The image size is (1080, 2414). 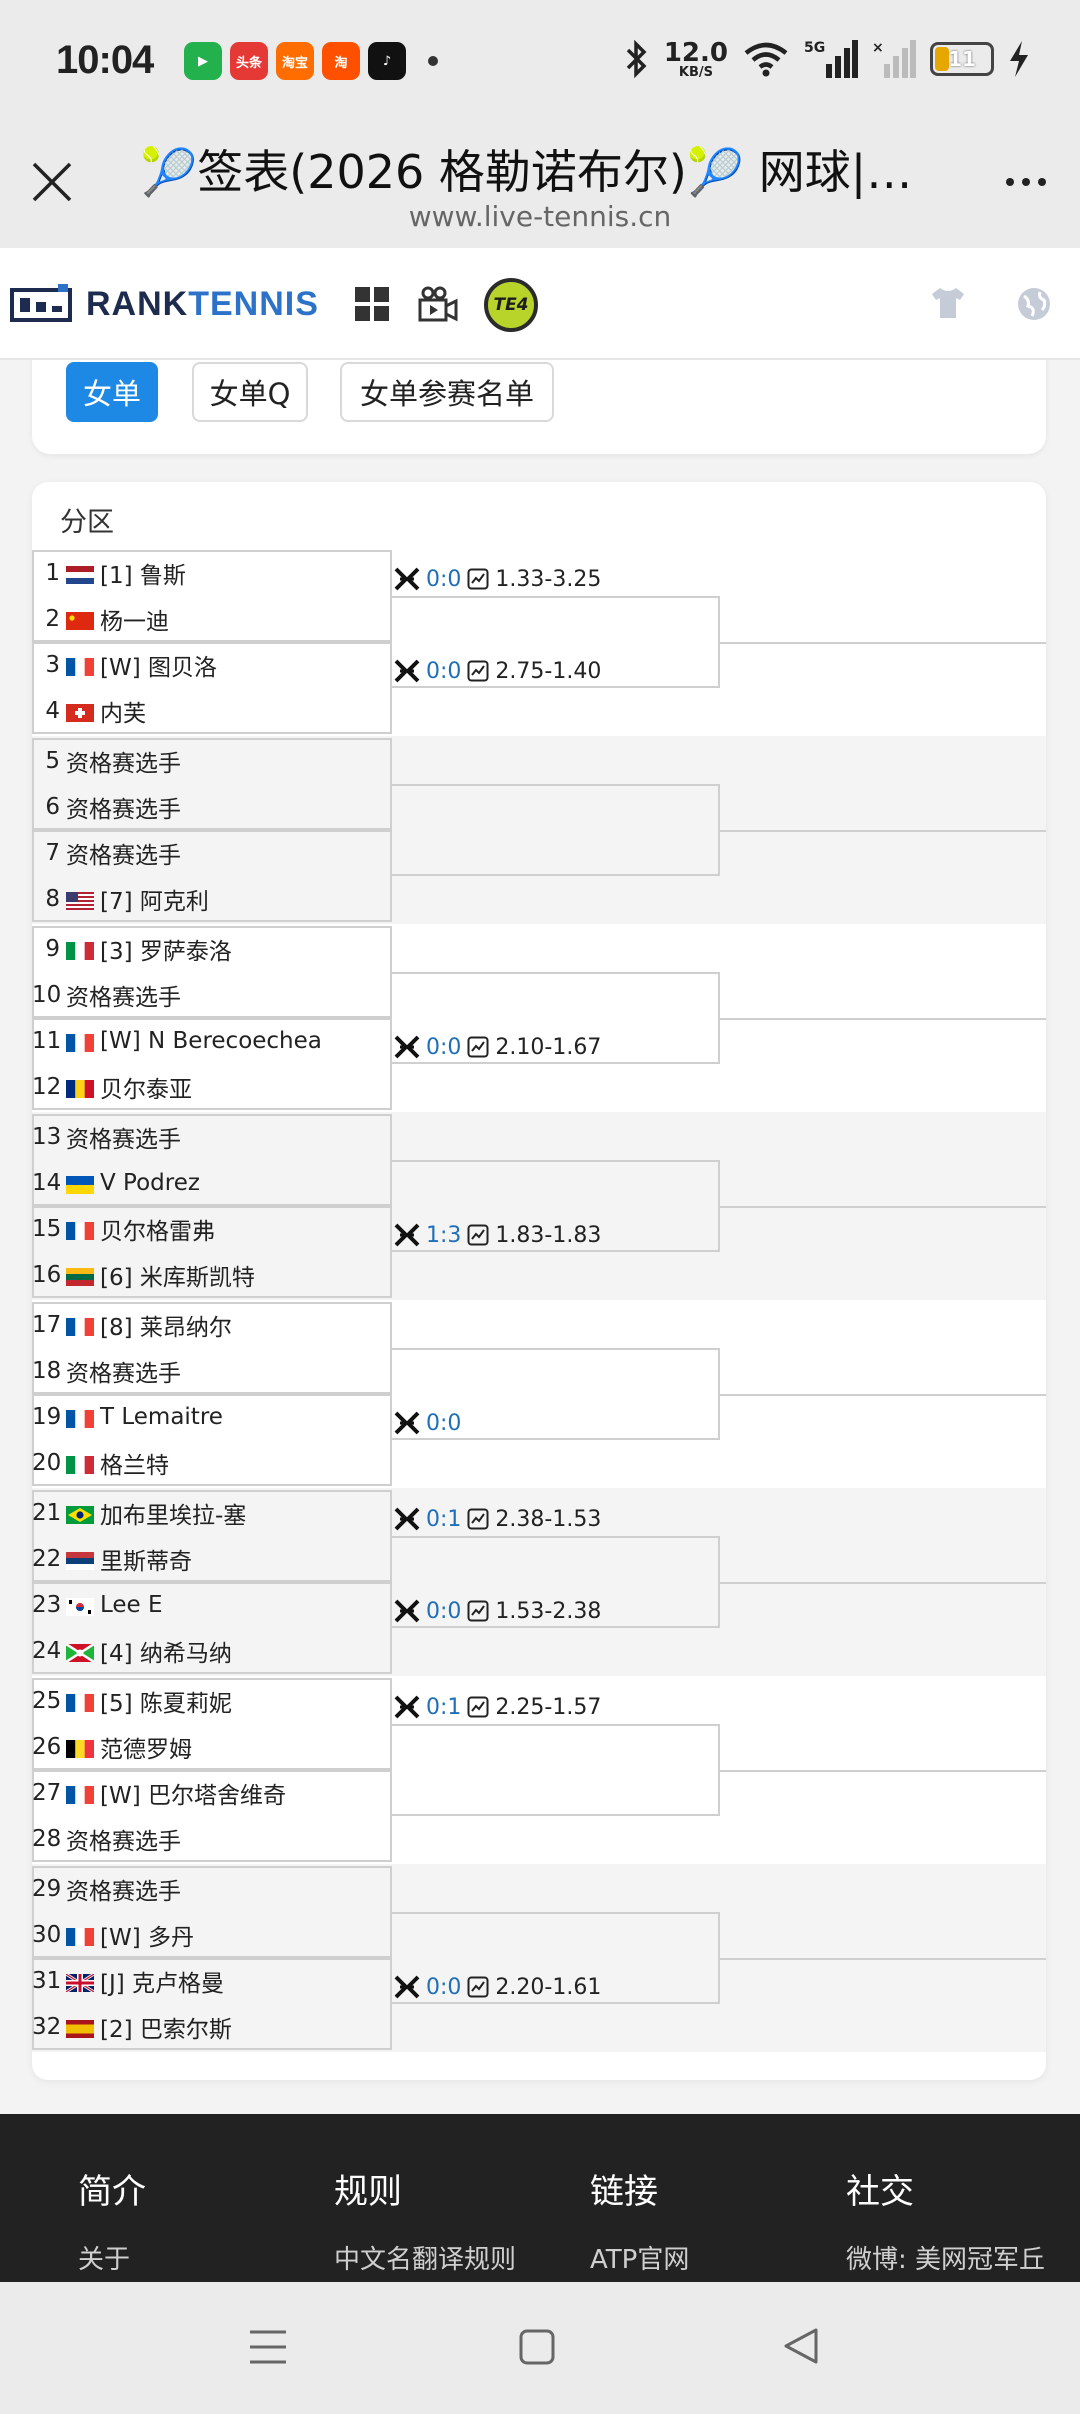 I want to click on player-row: 16 [6] 米库斯凯特, so click(x=212, y=1275).